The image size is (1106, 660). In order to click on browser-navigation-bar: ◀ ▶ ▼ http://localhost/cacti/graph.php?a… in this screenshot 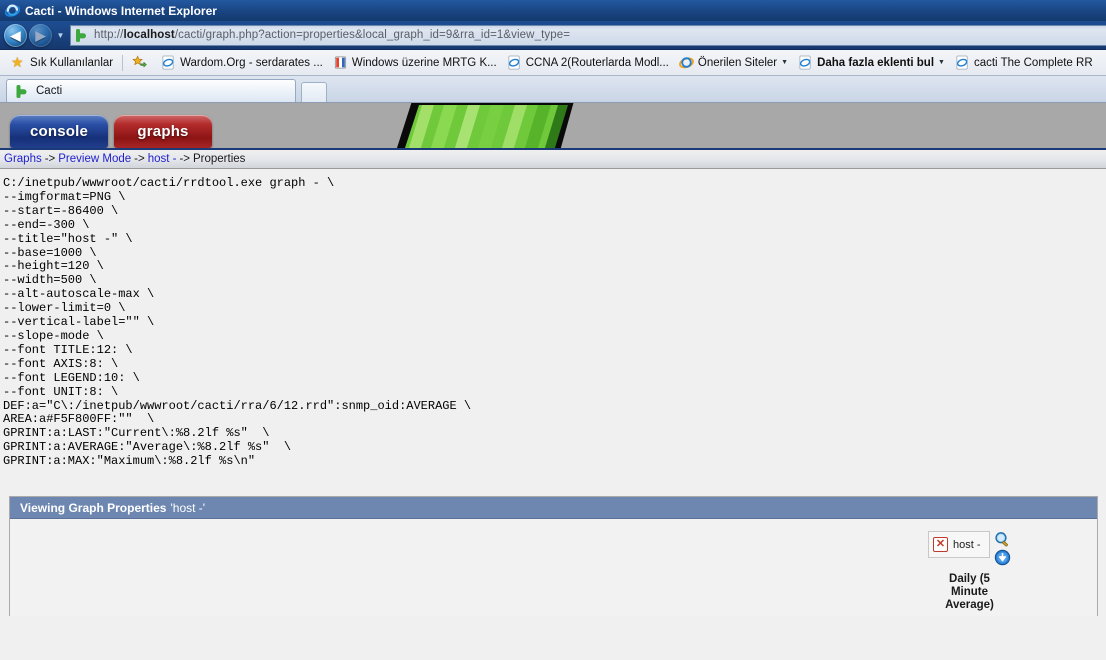, I will do `click(553, 35)`.